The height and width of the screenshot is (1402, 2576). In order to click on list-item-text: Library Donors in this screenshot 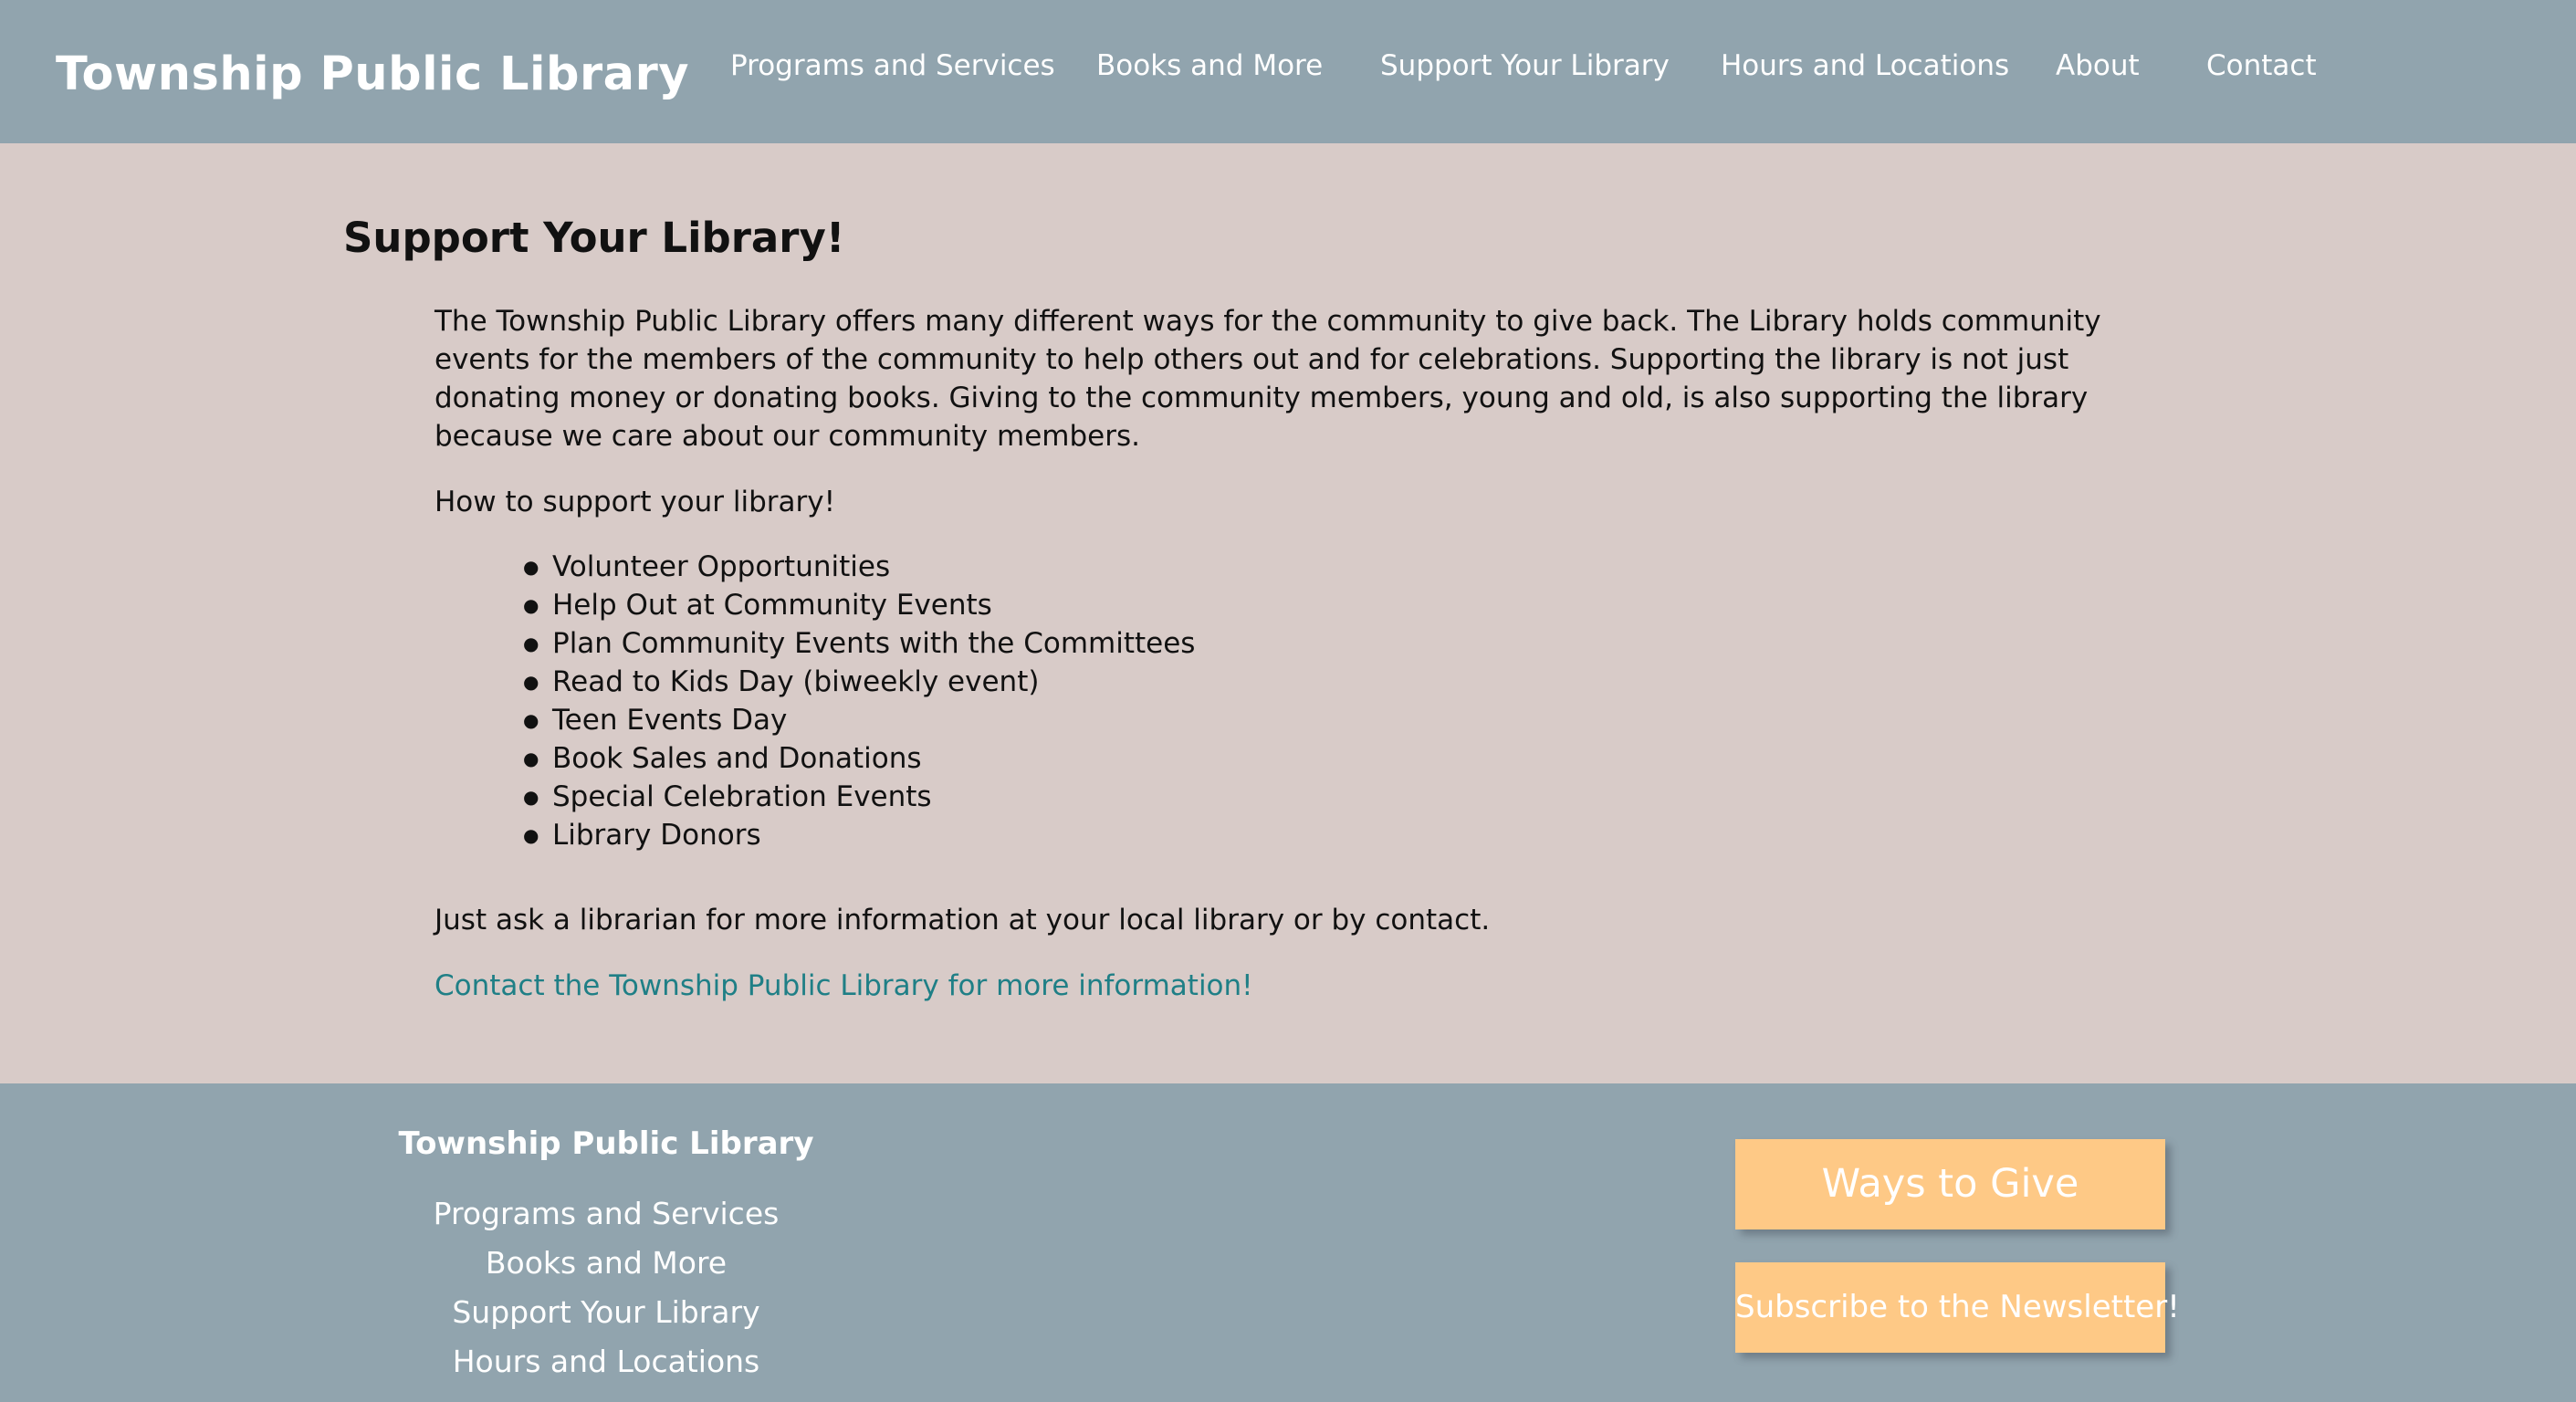, I will do `click(657, 835)`.